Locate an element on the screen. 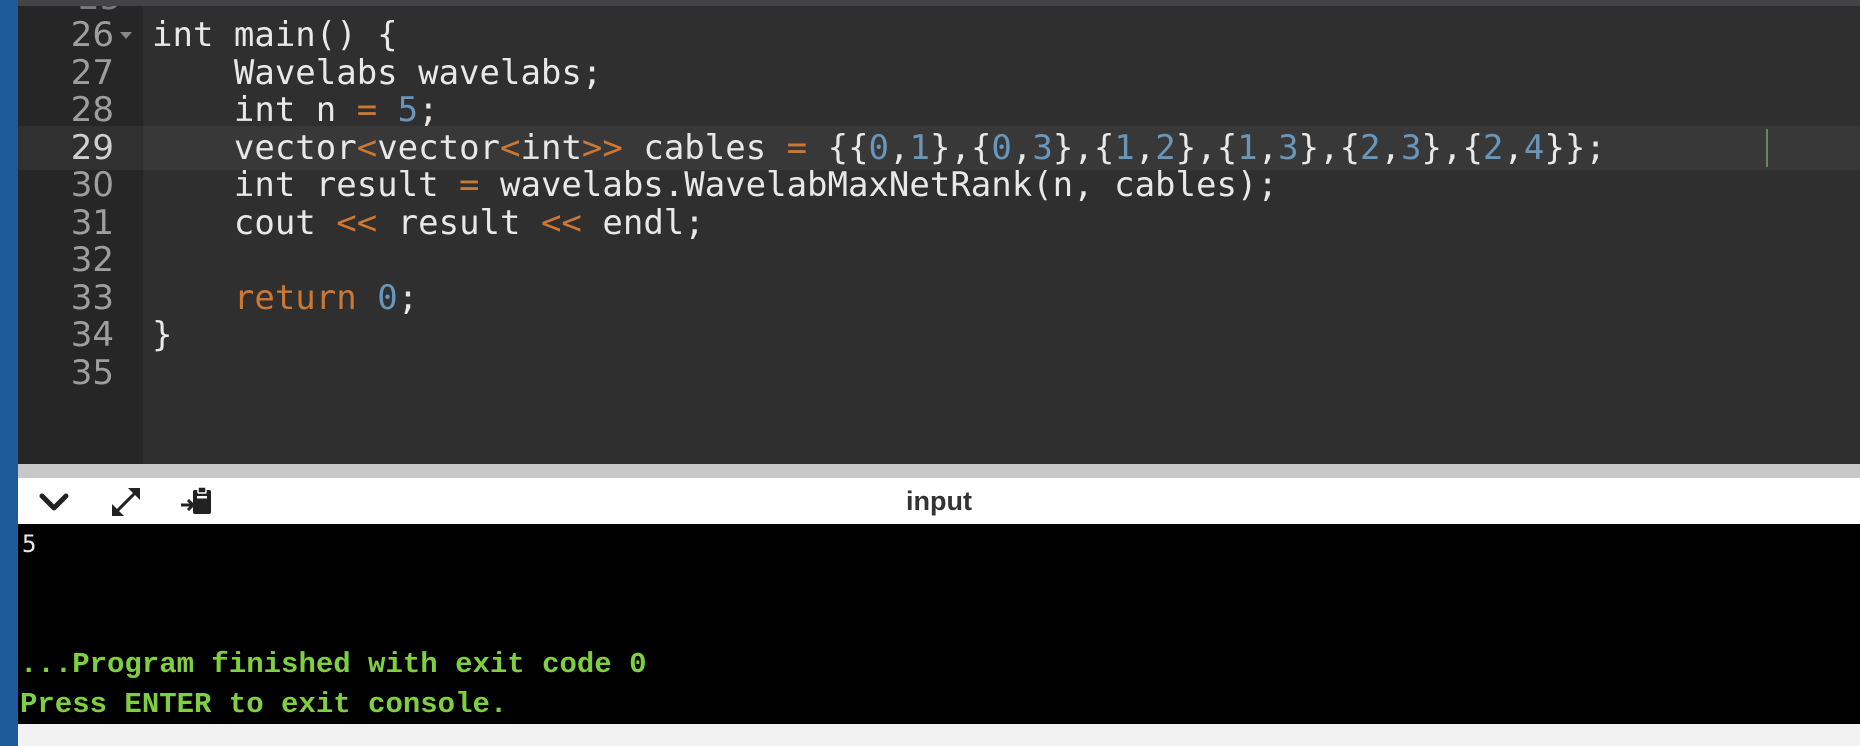 Image resolution: width=1860 pixels, height=746 pixels. code-token: int n is located at coordinates (254, 110).